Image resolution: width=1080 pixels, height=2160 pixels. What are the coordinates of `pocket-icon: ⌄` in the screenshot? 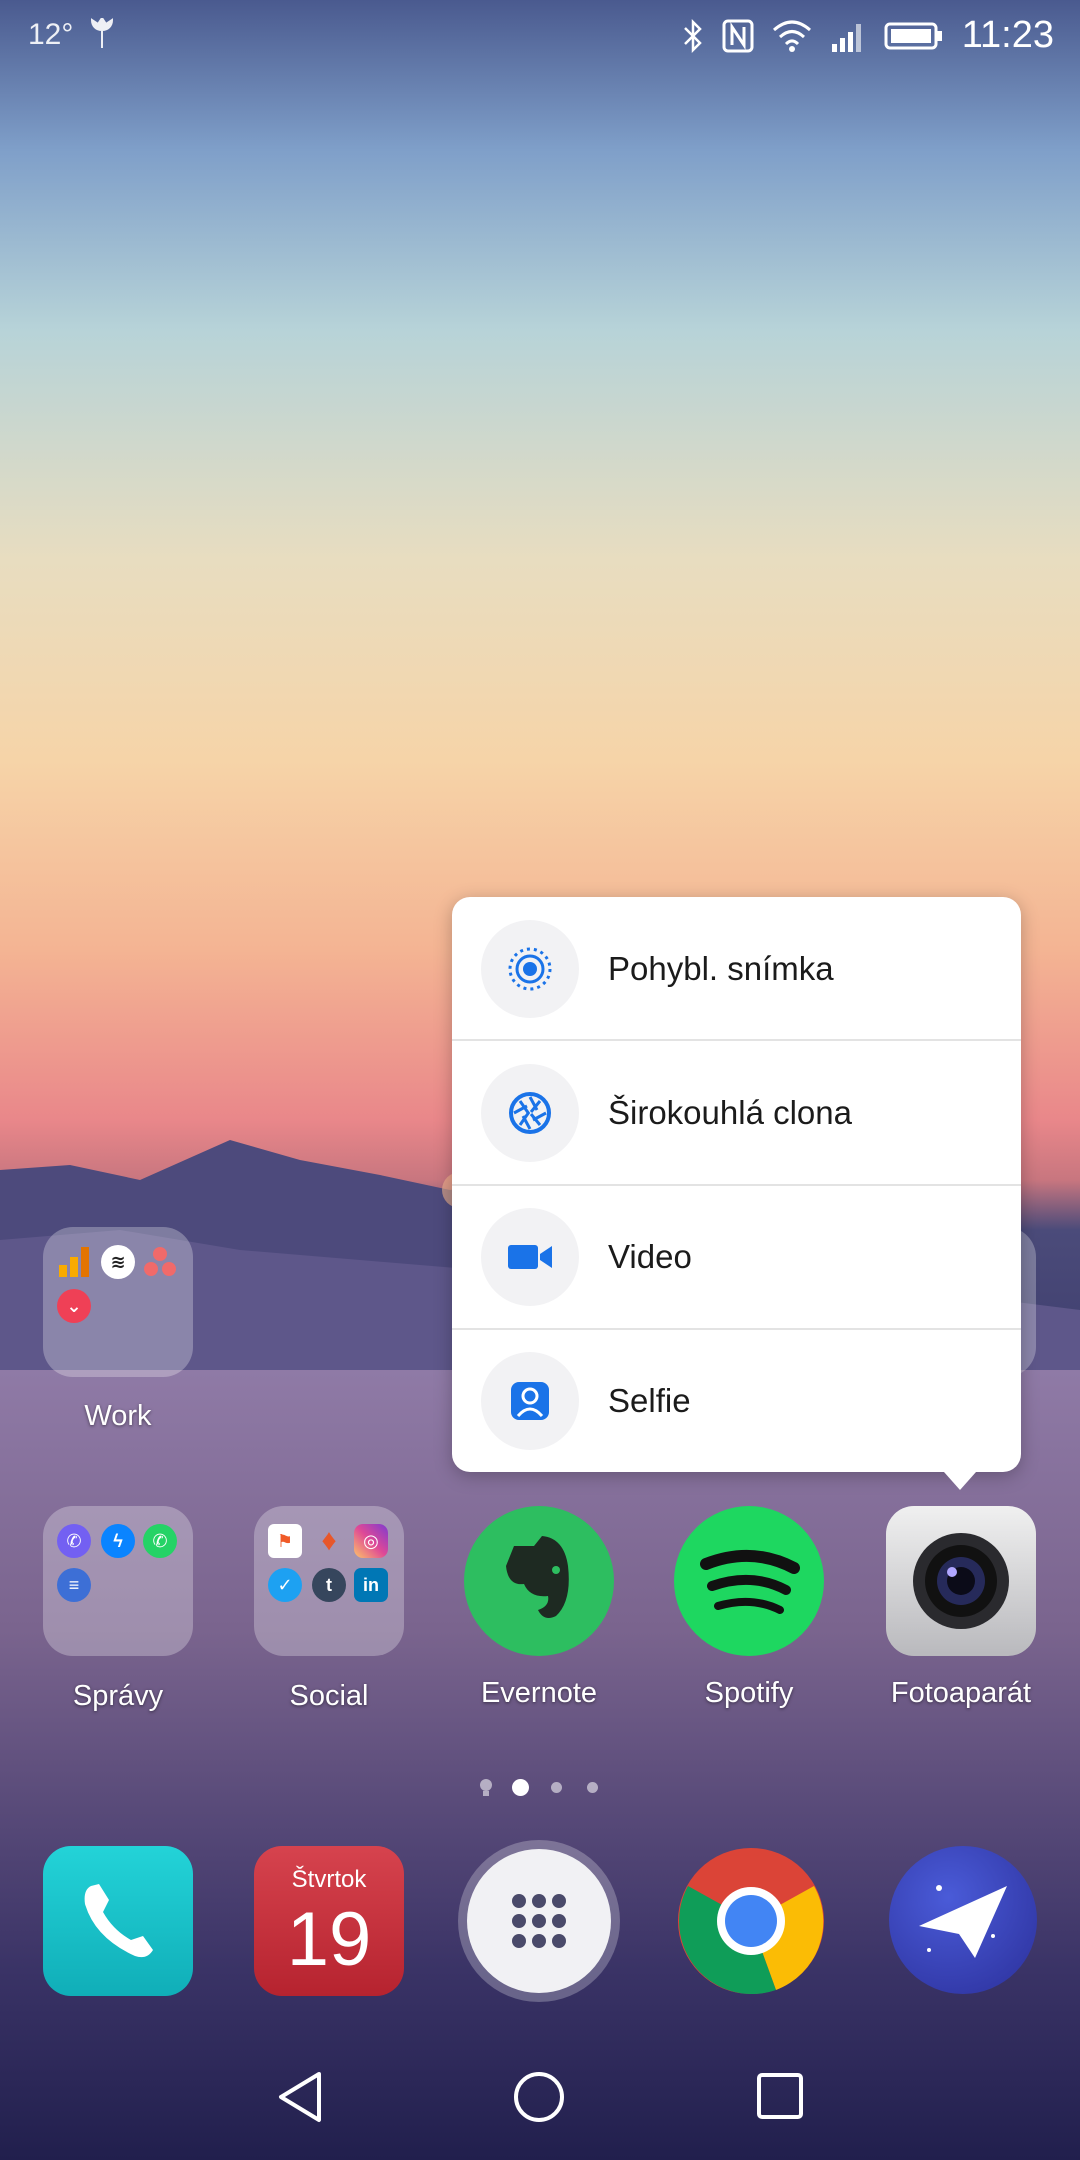 It's located at (74, 1306).